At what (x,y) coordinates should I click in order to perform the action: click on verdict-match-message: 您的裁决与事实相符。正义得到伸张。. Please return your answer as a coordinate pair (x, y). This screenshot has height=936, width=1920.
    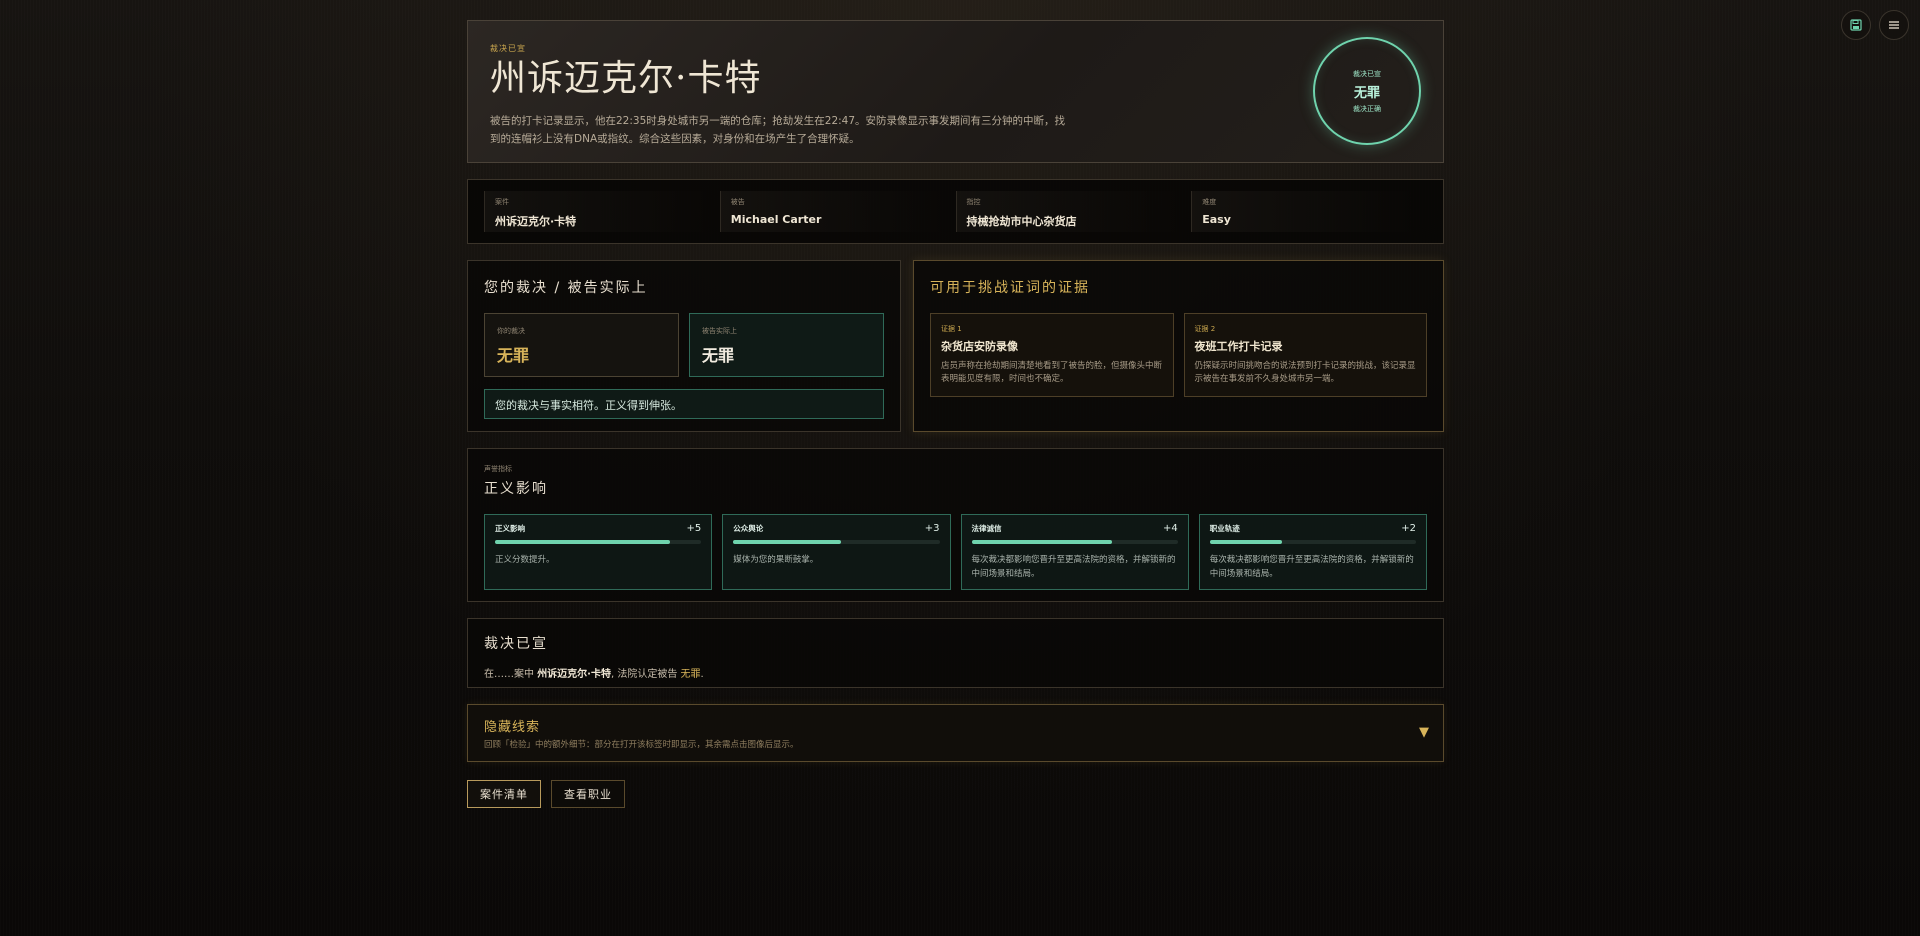
    Looking at the image, I should click on (684, 404).